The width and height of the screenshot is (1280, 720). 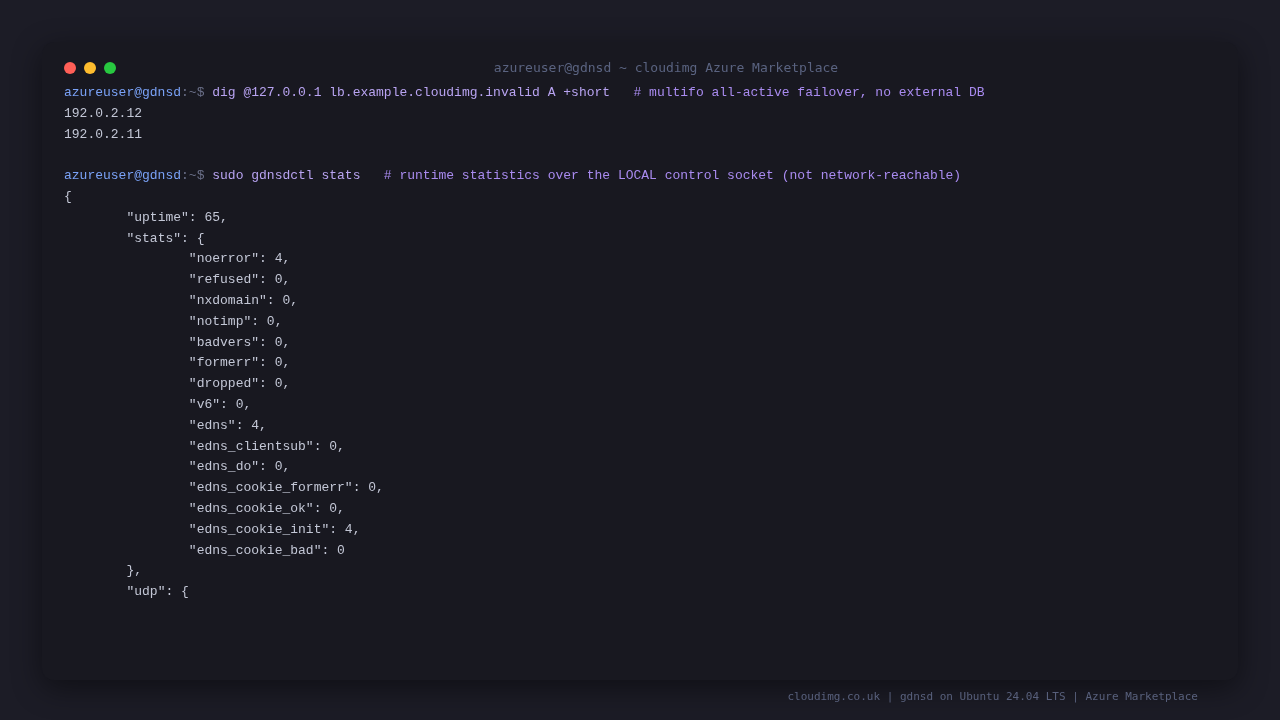 What do you see at coordinates (70, 68) in the screenshot?
I see `close-button` at bounding box center [70, 68].